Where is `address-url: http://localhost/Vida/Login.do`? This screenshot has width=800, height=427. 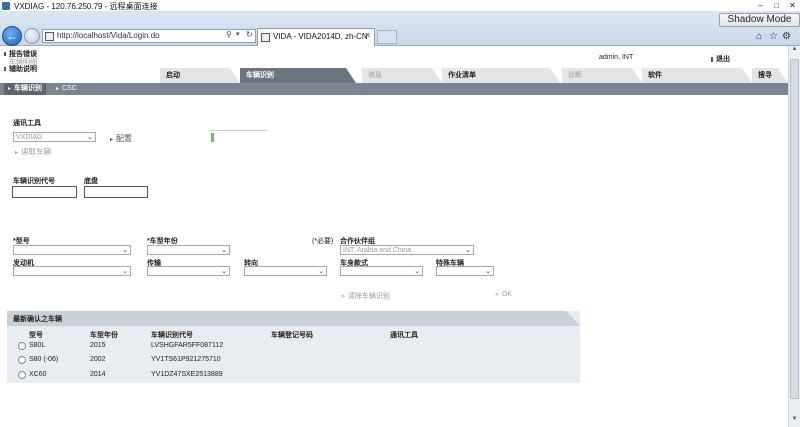 address-url: http://localhost/Vida/Login.do is located at coordinates (108, 35).